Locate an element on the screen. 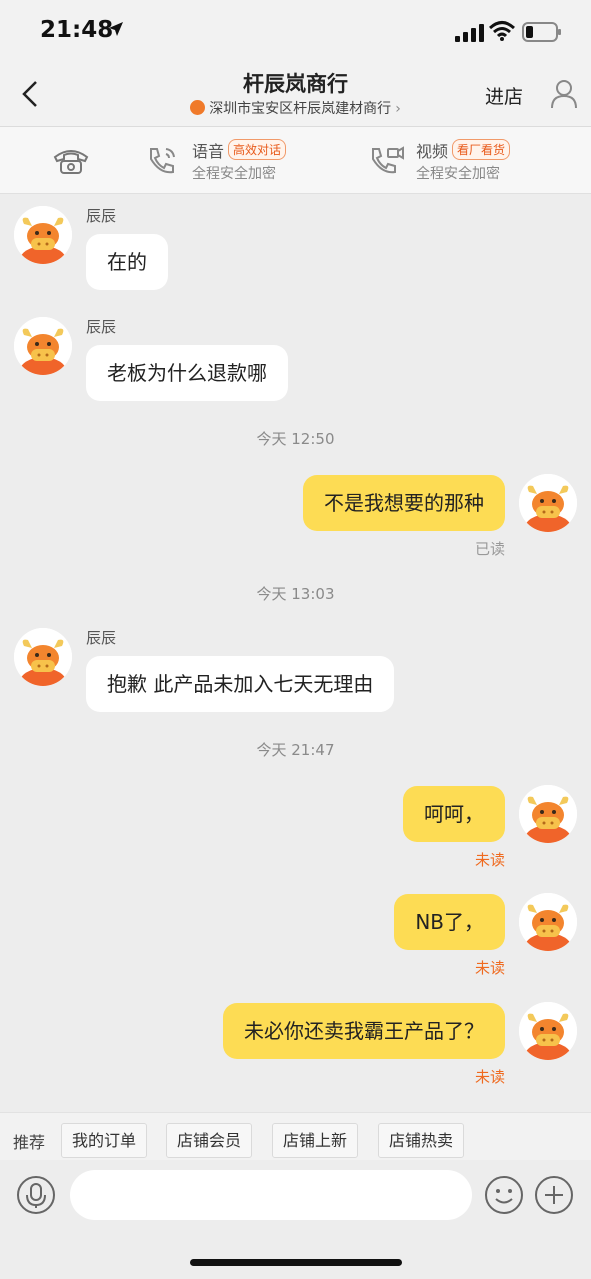  video-call-icon is located at coordinates (388, 160).